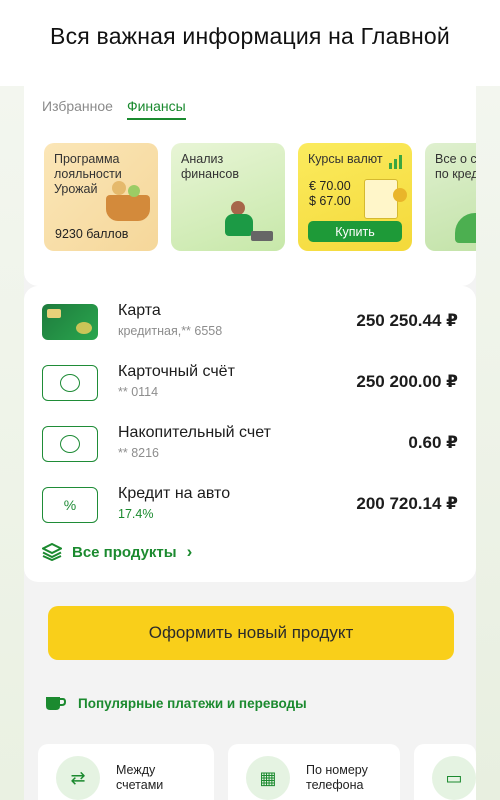  Describe the element at coordinates (70, 505) in the screenshot. I see `percent-icon: %` at that location.